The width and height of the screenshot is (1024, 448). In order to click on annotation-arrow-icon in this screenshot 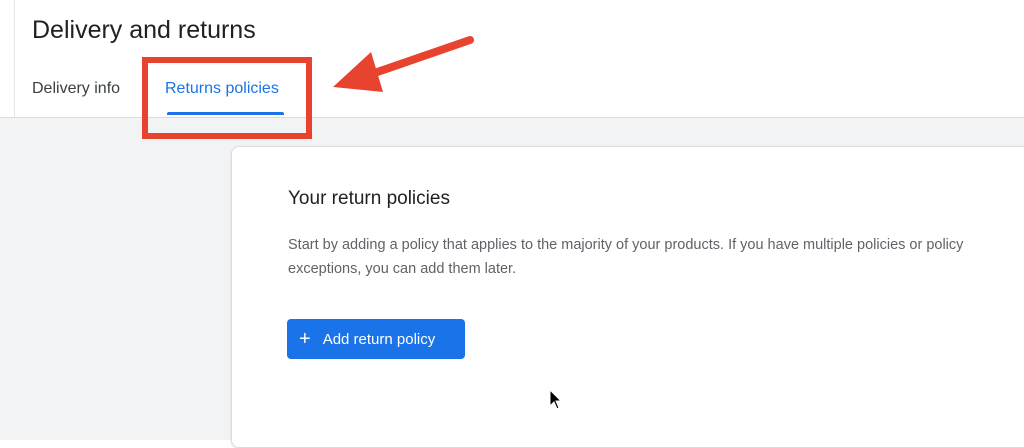, I will do `click(403, 64)`.